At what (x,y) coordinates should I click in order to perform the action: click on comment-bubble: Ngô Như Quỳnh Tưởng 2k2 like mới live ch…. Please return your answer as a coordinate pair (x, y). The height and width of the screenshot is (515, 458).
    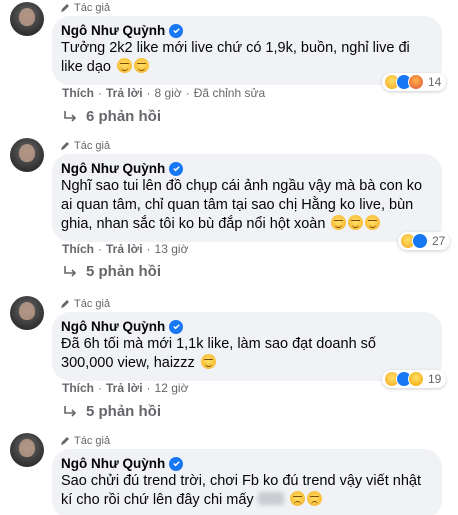
    Looking at the image, I should click on (247, 50).